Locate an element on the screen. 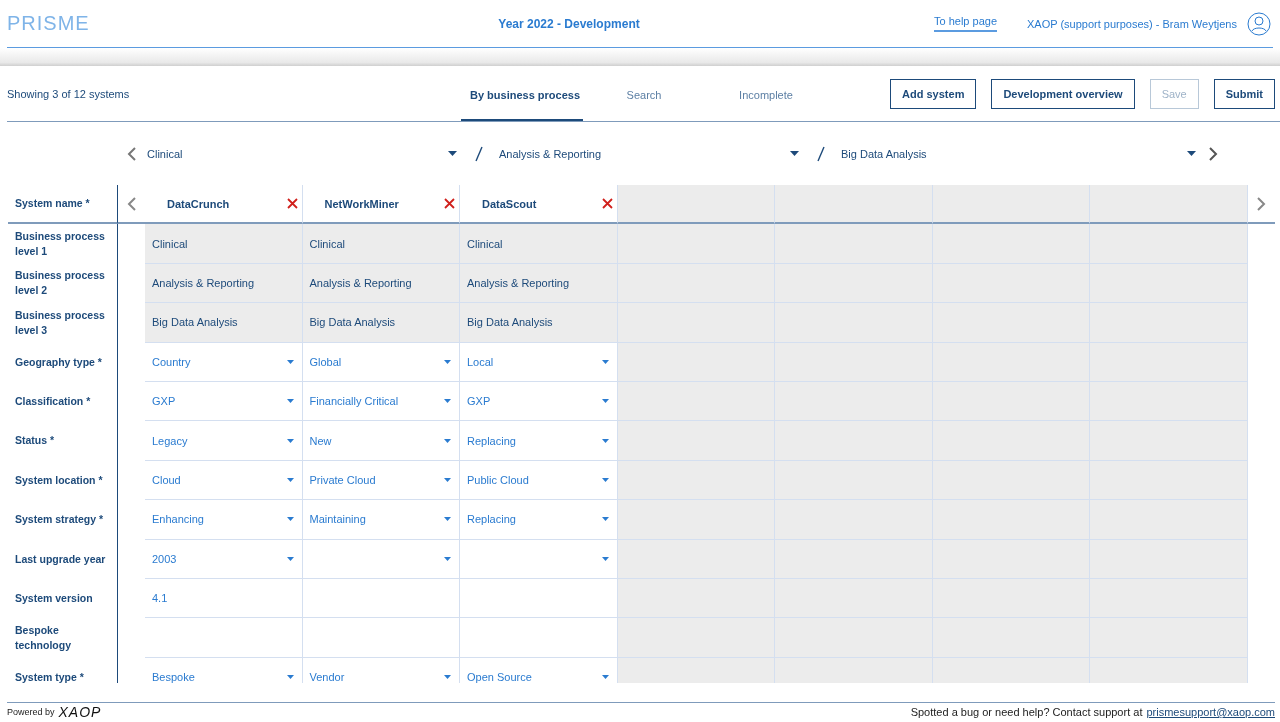 The image size is (1280, 722). row-label: Last upgrade year is located at coordinates (63, 559).